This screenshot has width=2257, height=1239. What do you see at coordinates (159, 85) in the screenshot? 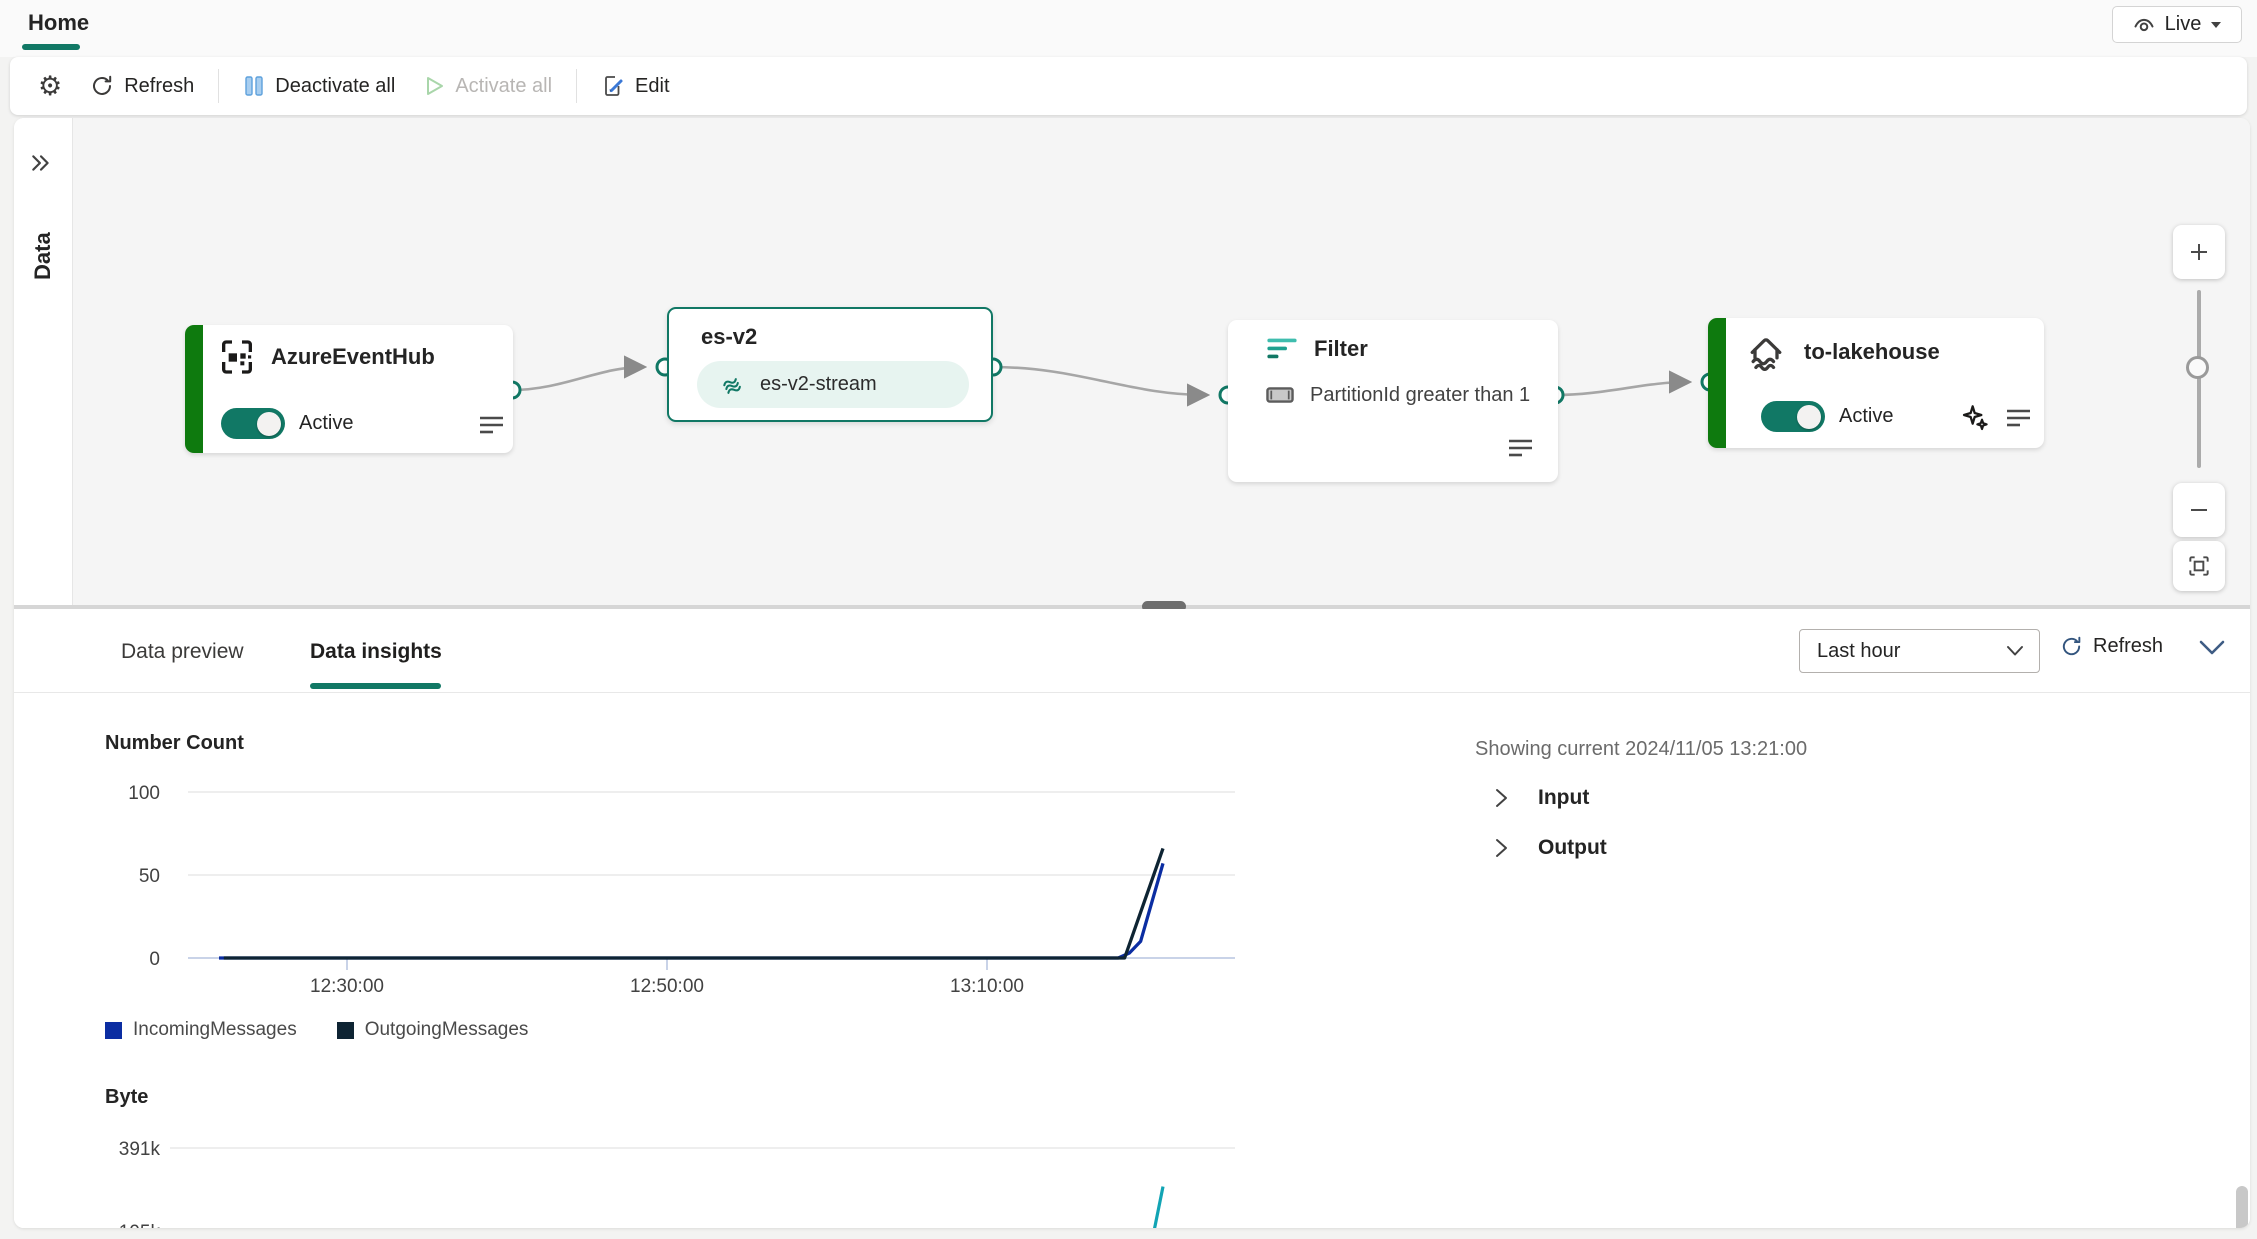
I see `refresh-label: Refresh` at bounding box center [159, 85].